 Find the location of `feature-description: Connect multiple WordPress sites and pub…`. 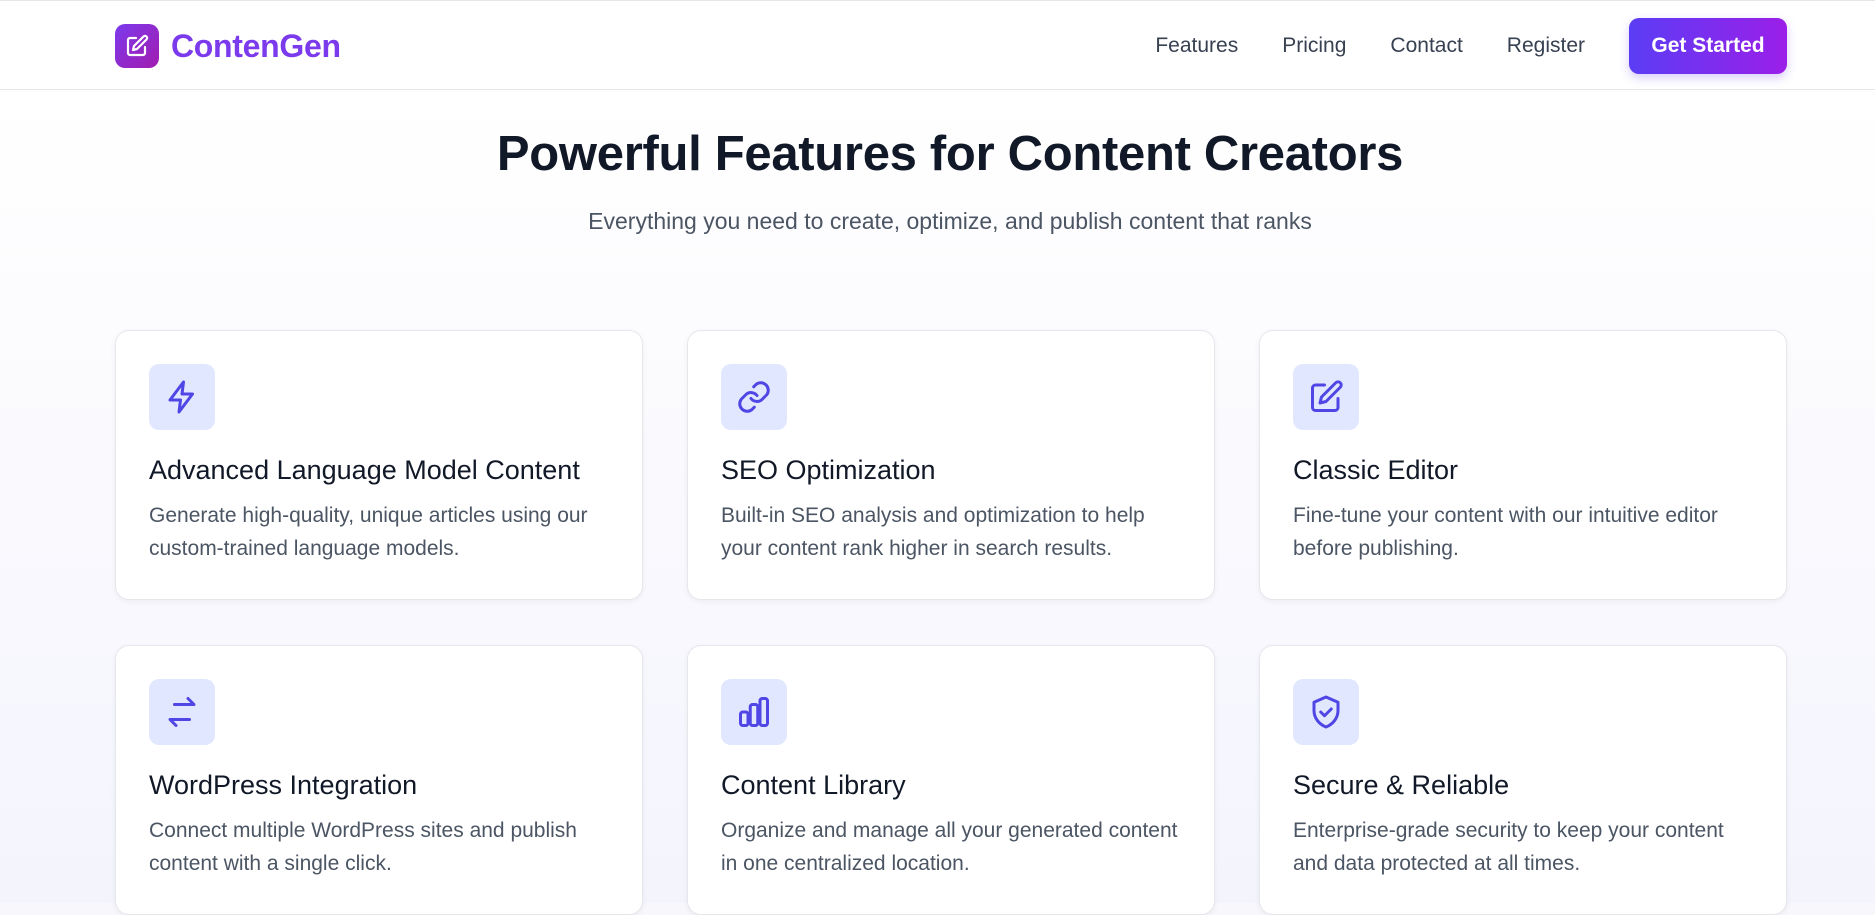

feature-description: Connect multiple WordPress sites and pub… is located at coordinates (363, 847).